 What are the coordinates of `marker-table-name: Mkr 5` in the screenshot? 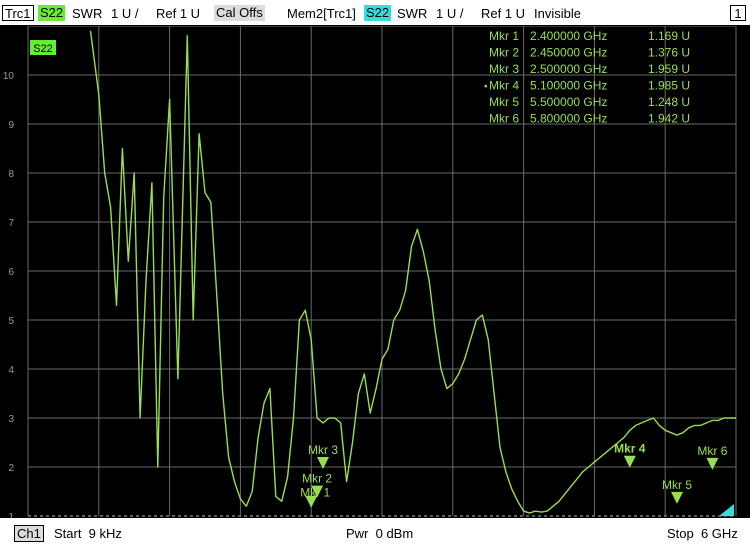 It's located at (504, 102).